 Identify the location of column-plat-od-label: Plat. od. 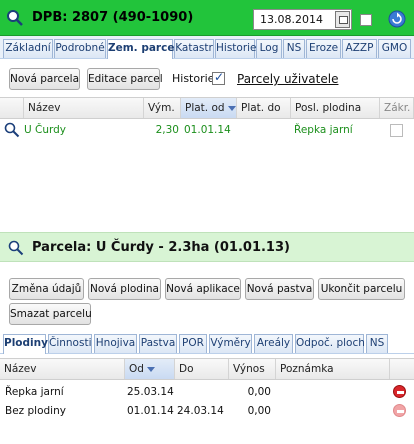
(205, 108).